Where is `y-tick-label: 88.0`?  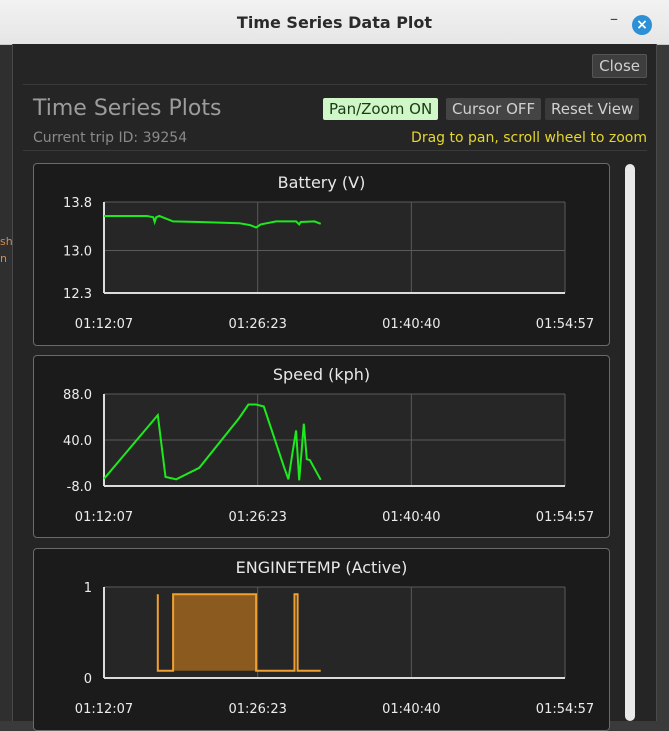 y-tick-label: 88.0 is located at coordinates (77, 395).